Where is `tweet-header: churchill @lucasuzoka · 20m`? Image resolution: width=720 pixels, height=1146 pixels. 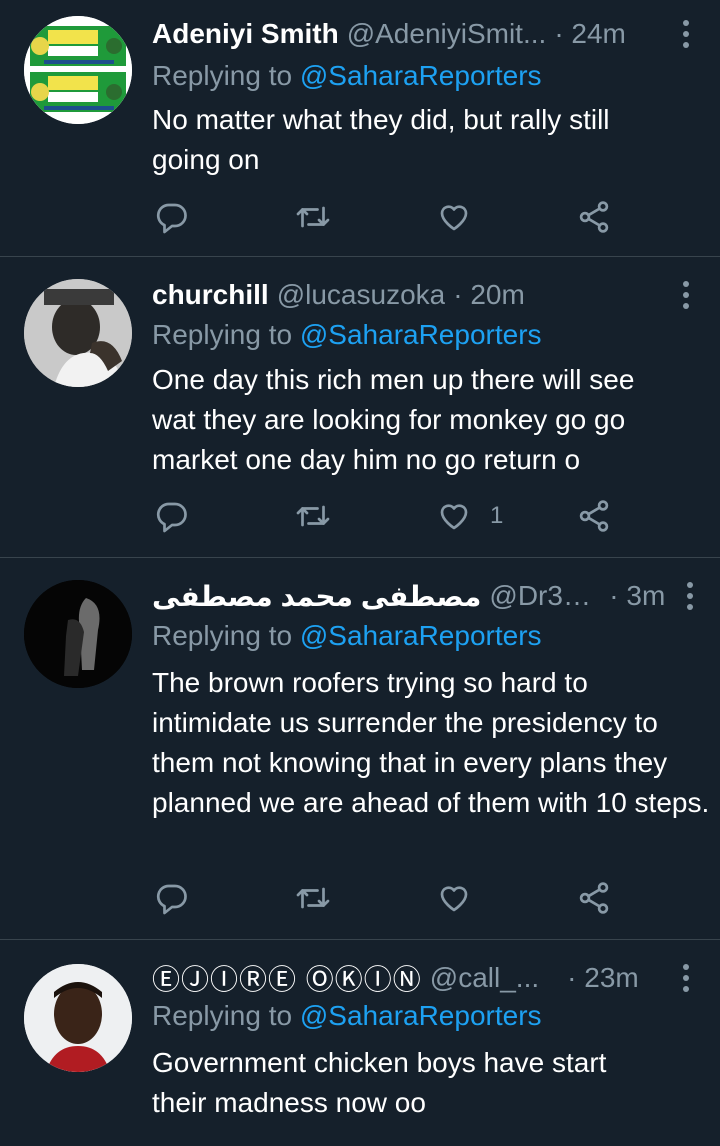 tweet-header: churchill @lucasuzoka · 20m is located at coordinates (426, 295).